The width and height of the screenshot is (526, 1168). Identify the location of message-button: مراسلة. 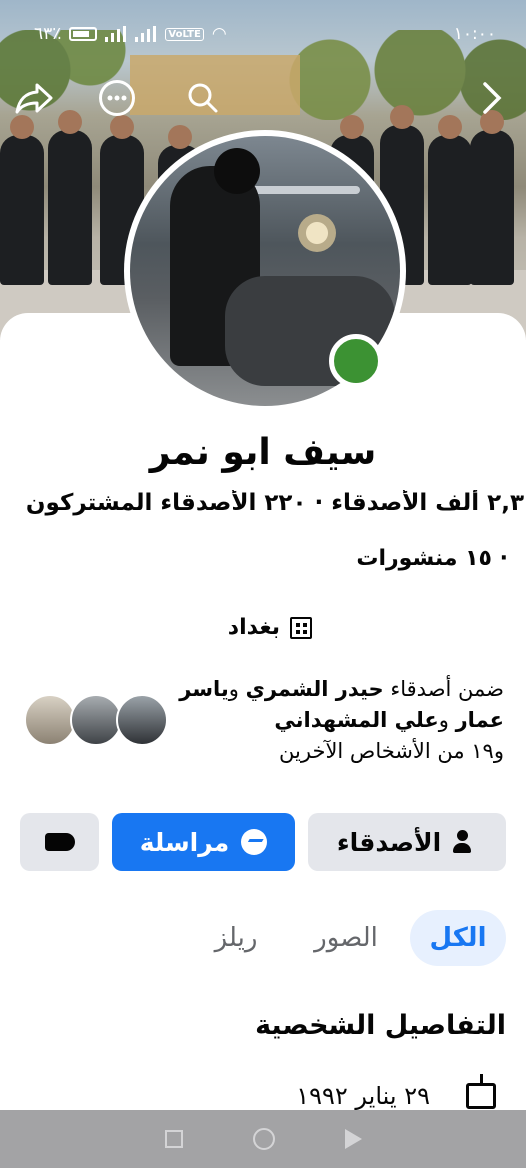
(203, 842).